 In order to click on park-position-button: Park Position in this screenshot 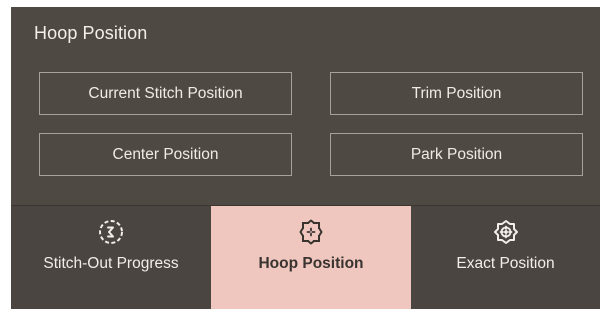, I will do `click(456, 154)`.